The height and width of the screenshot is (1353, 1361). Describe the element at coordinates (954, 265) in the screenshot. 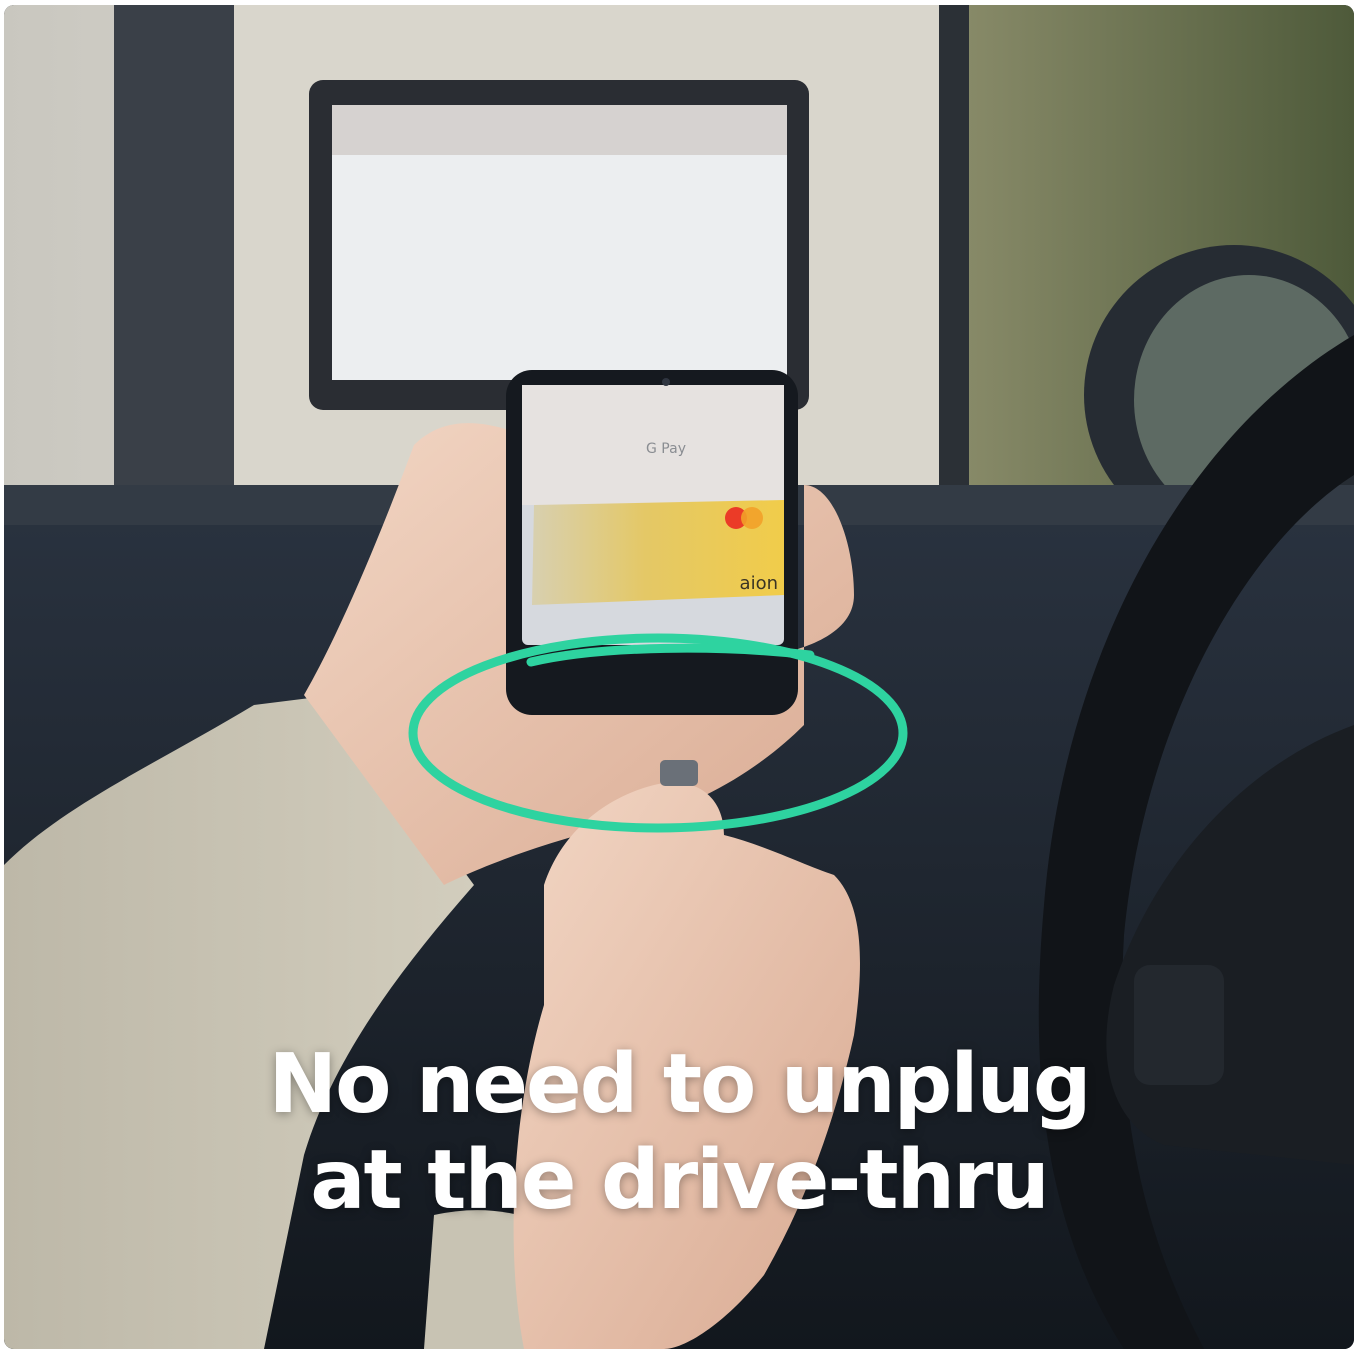

I see `kiosk-frame` at that location.